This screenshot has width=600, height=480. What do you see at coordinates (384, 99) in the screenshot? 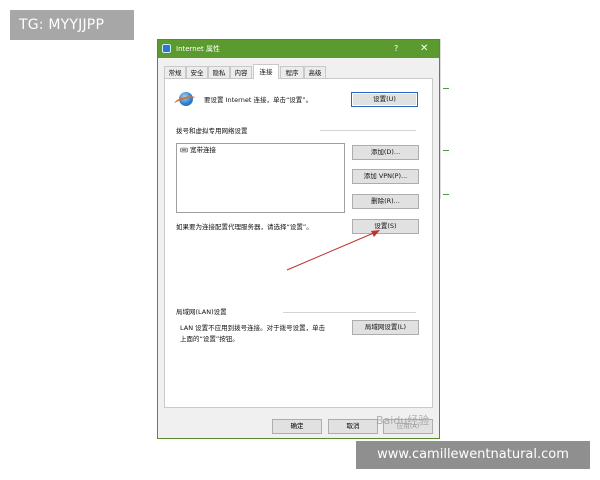
I see `setup-connection-button: 设置(U)` at bounding box center [384, 99].